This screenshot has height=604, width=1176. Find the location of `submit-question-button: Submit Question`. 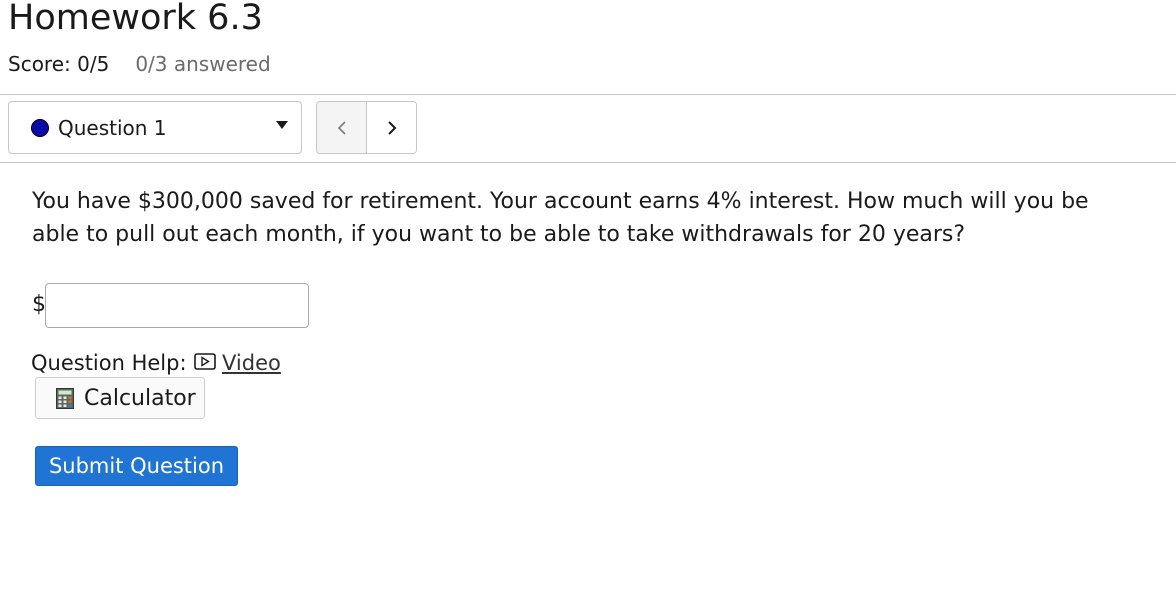

submit-question-button: Submit Question is located at coordinates (136, 466).